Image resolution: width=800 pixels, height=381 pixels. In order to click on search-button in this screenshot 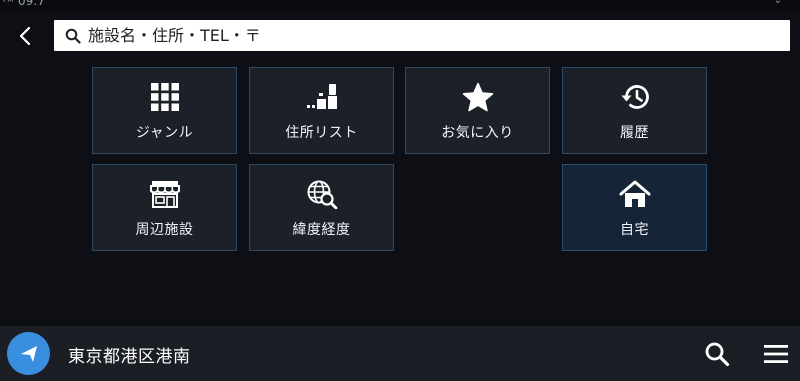, I will do `click(717, 354)`.